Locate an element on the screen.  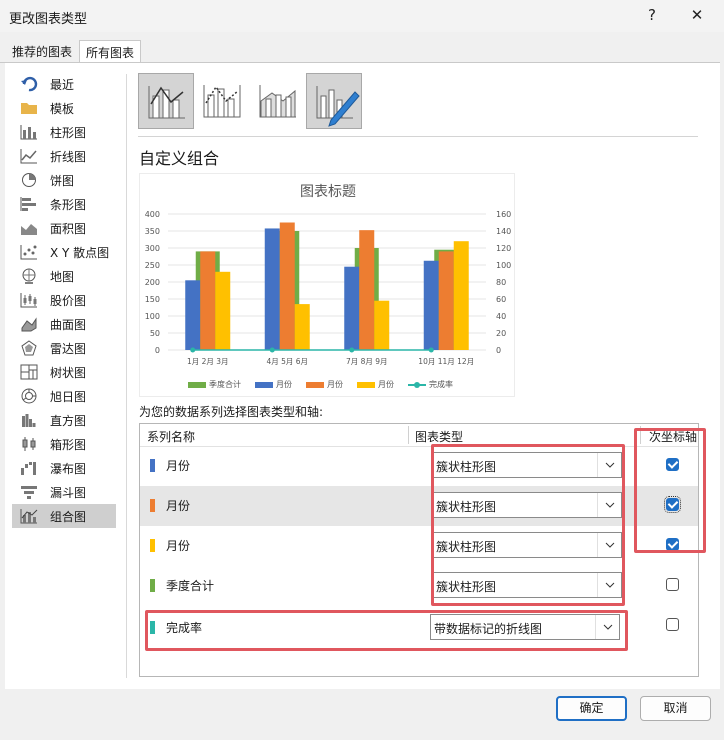
sidebar-item-boxwhisker: 箱形图 is located at coordinates (64, 444).